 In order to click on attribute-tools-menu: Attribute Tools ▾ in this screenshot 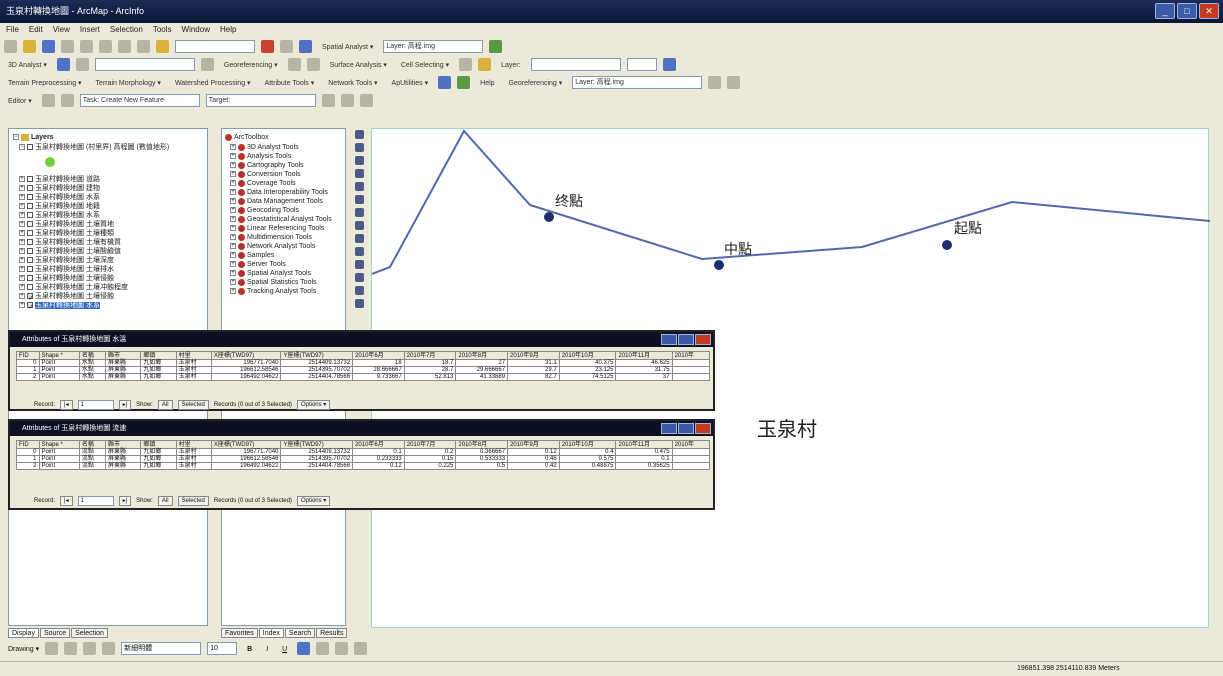, I will do `click(290, 82)`.